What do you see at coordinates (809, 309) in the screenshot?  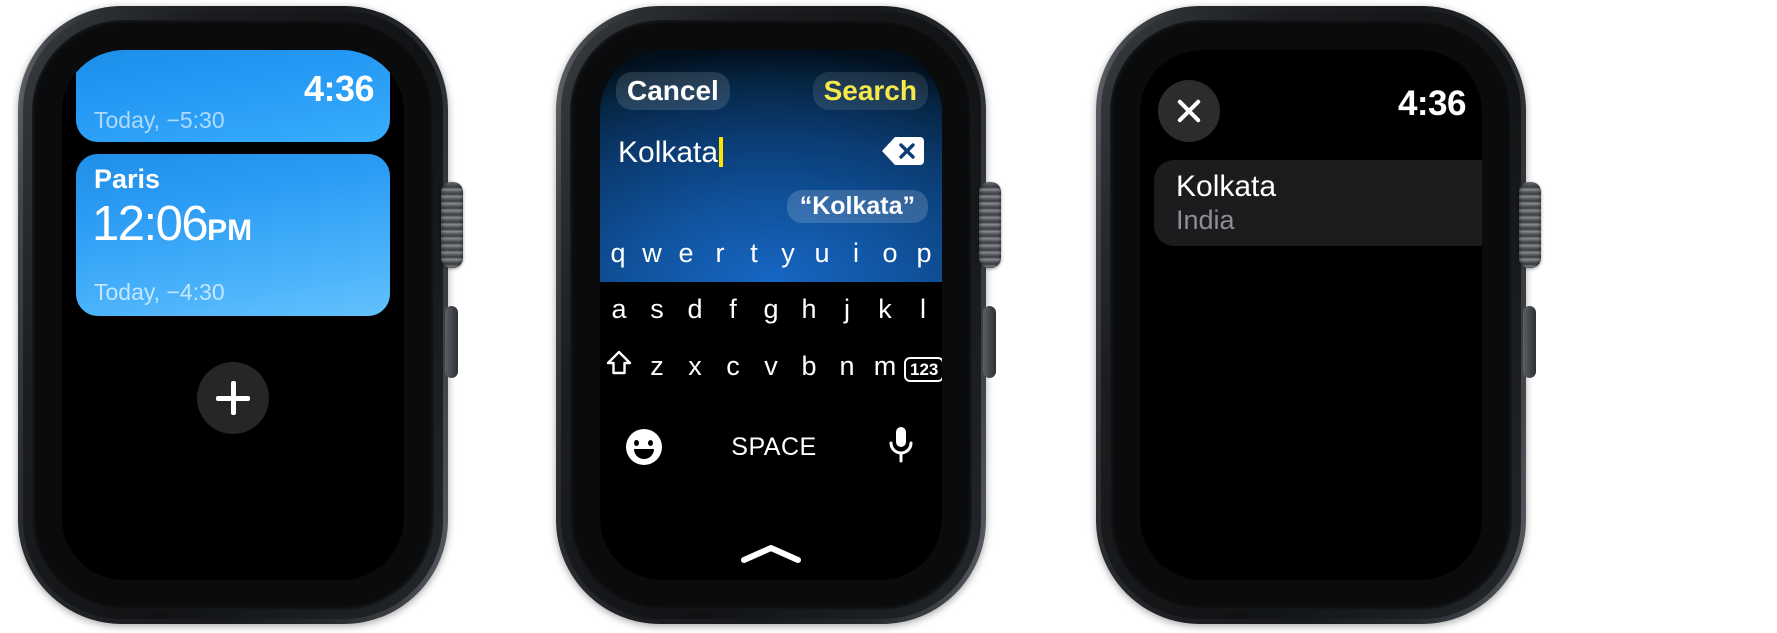 I see `key-h: h` at bounding box center [809, 309].